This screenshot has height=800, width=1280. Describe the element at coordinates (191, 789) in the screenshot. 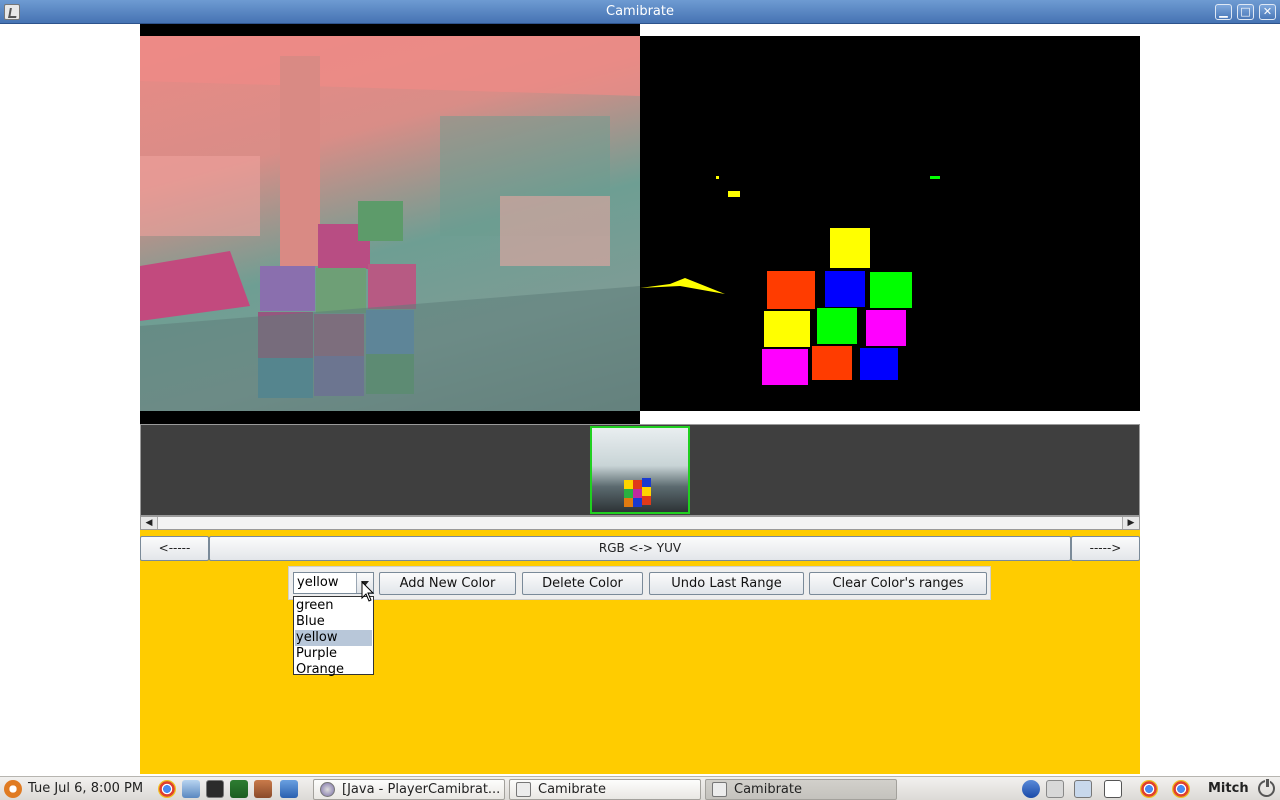

I see `computer-icon` at that location.